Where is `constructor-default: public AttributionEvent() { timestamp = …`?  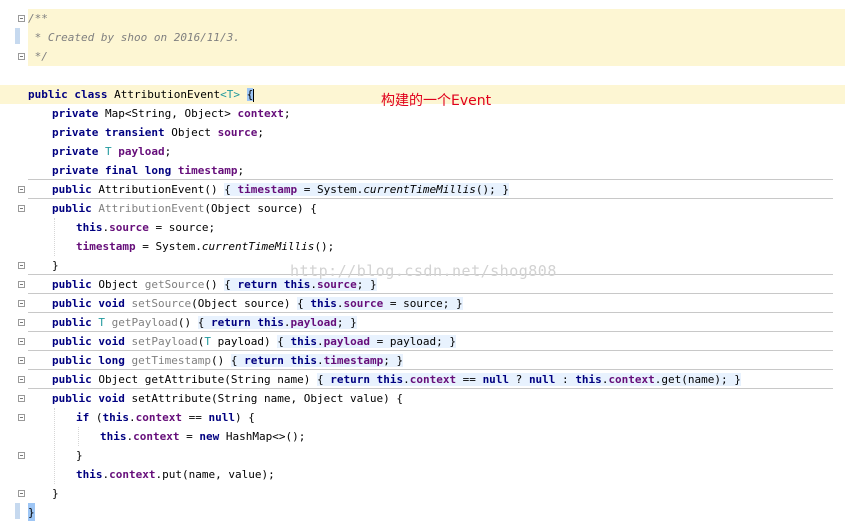 constructor-default: public AttributionEvent() { timestamp = … is located at coordinates (281, 189).